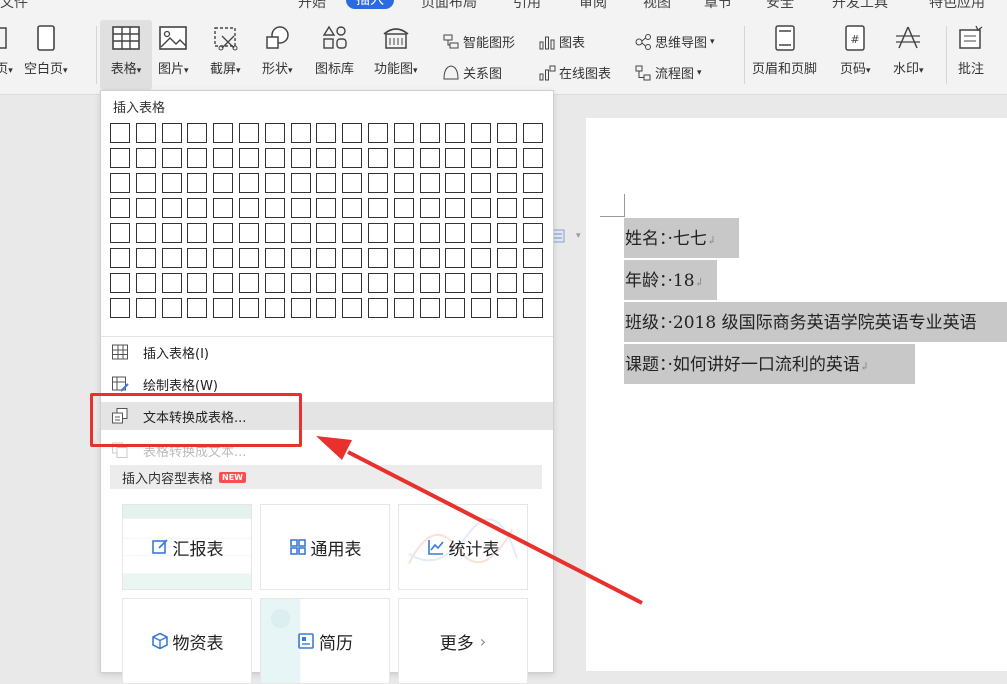 The width and height of the screenshot is (1007, 684). What do you see at coordinates (908, 50) in the screenshot?
I see `watermark-button: 水印▾` at bounding box center [908, 50].